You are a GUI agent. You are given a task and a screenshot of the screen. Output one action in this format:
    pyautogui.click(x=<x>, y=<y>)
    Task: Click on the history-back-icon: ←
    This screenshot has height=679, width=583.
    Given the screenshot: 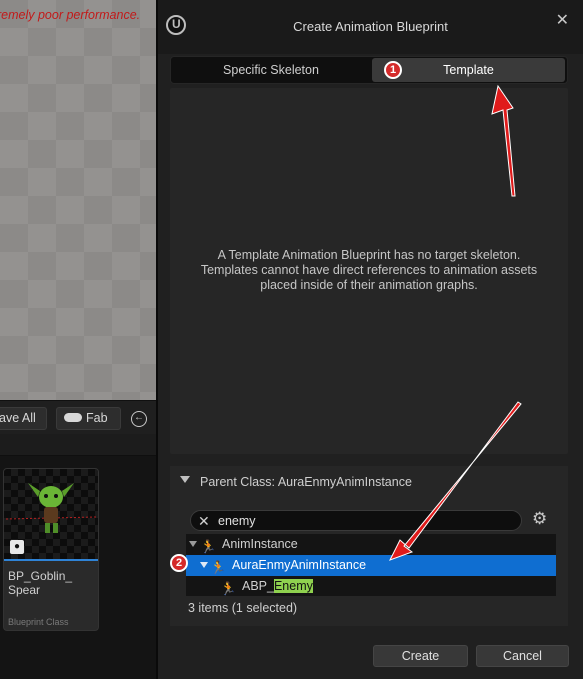 What is the action you would take?
    pyautogui.click(x=139, y=419)
    